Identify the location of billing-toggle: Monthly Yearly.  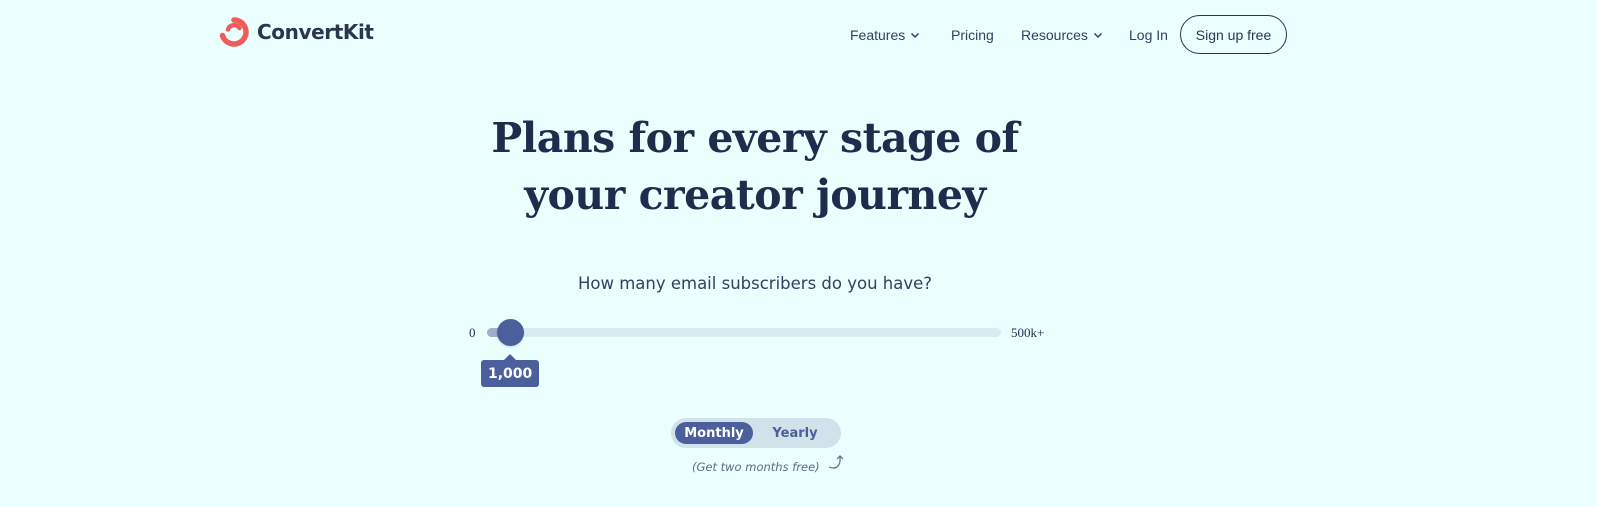
(756, 433).